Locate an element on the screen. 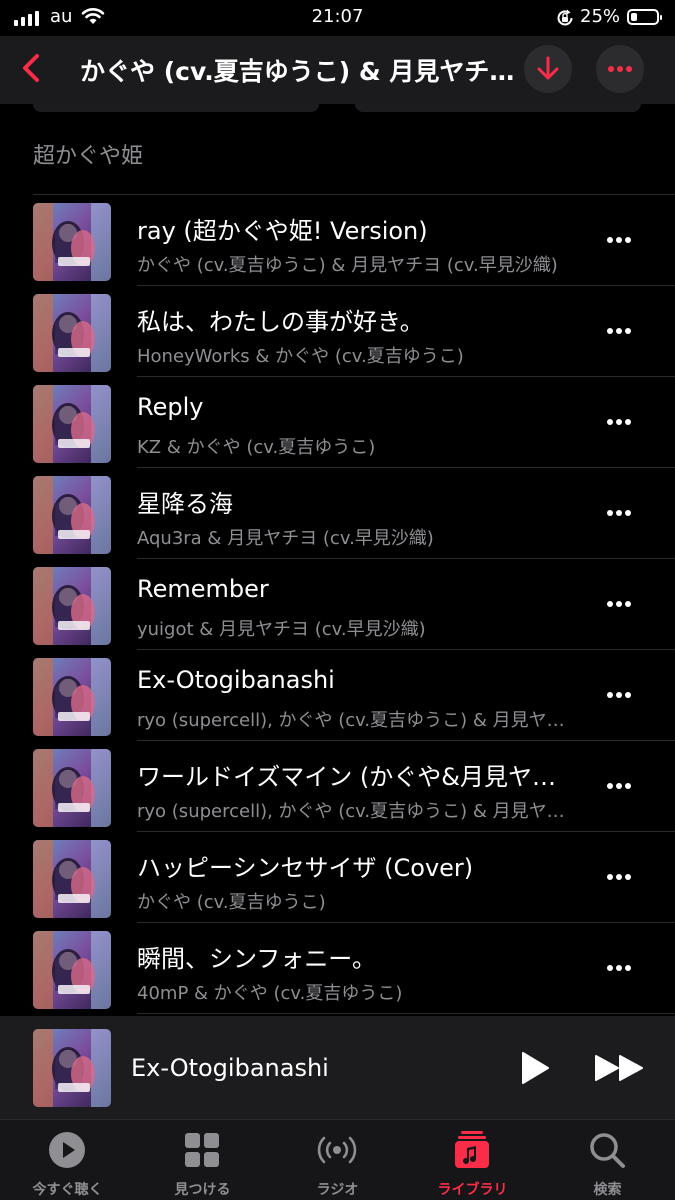 The width and height of the screenshot is (675, 1200). fast-forward-icon is located at coordinates (619, 1068).